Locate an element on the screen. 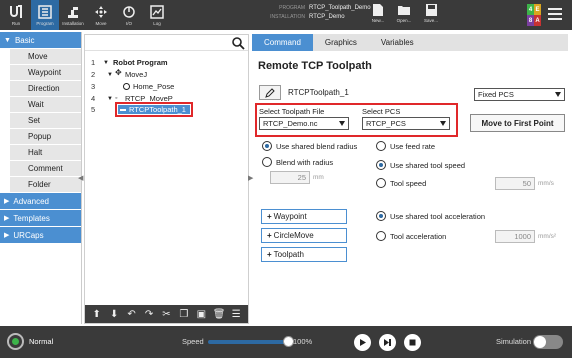 Image resolution: width=572 pixels, height=358 pixels. dropdown-arrow-icon is located at coordinates (558, 94).